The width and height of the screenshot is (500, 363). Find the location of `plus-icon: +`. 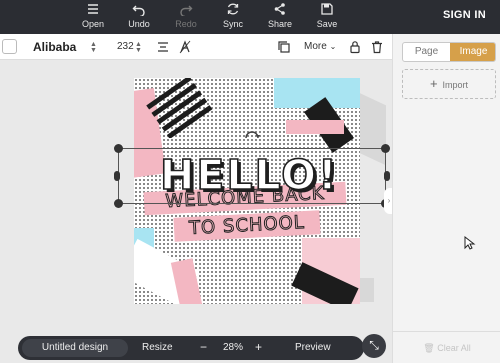

plus-icon: + is located at coordinates (433, 83).